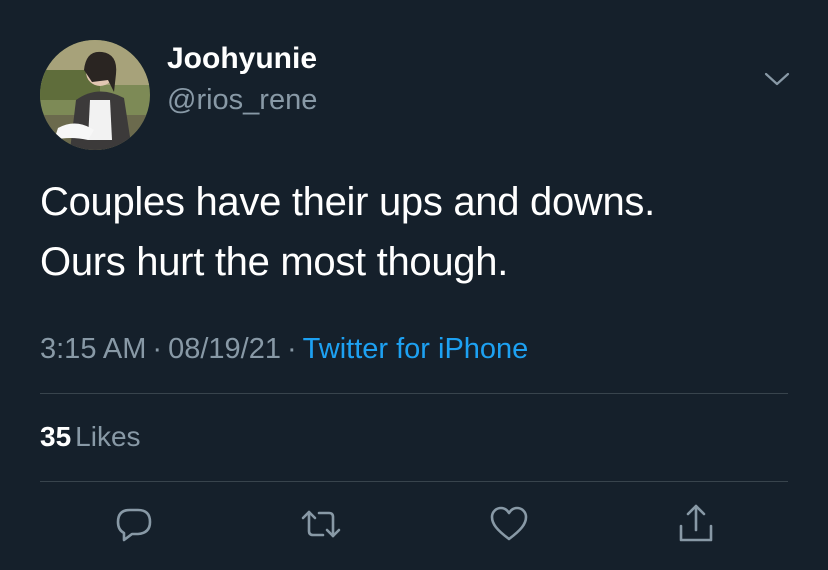 Image resolution: width=828 pixels, height=570 pixels. Describe the element at coordinates (242, 100) in the screenshot. I see `user-handle: @rios_rene` at that location.